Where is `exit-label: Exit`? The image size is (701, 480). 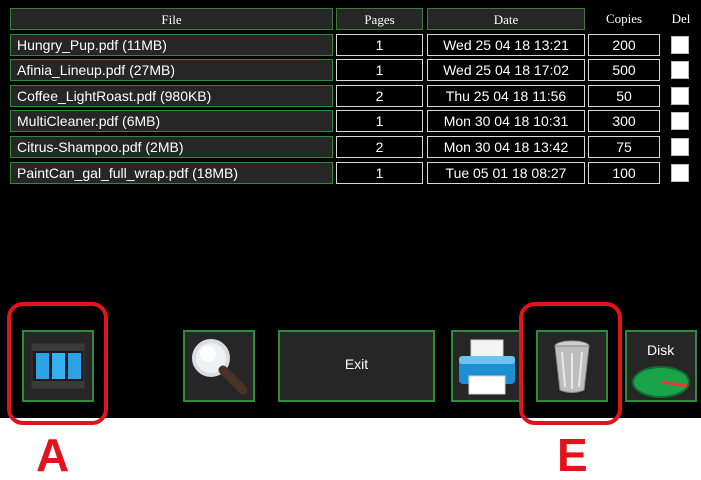
exit-label: Exit is located at coordinates (356, 364).